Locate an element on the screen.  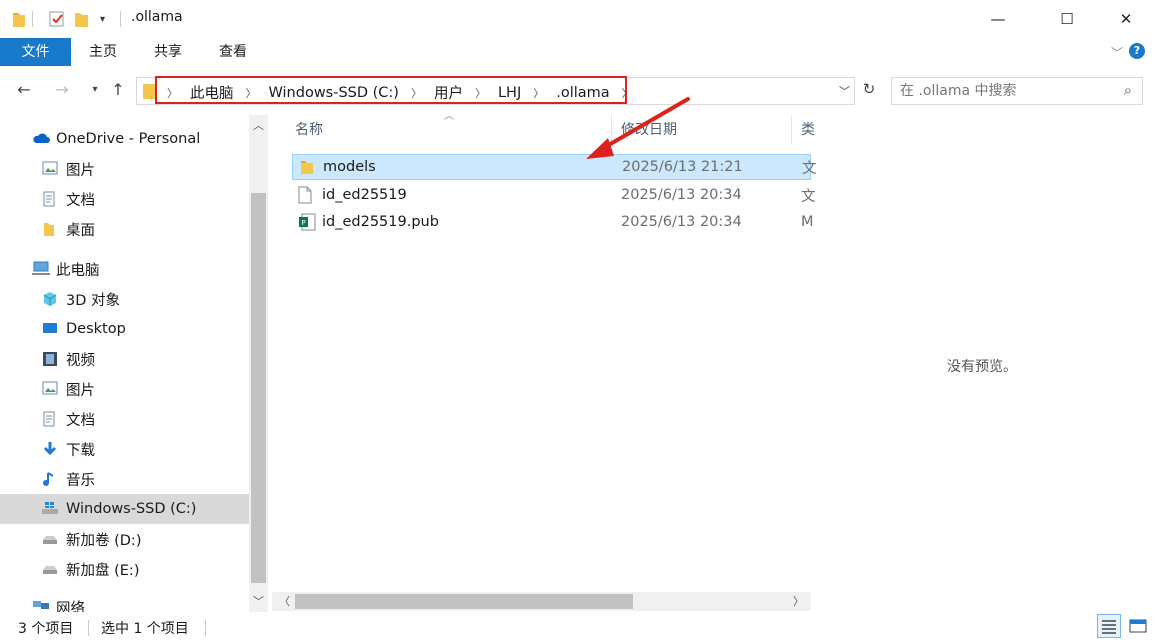
refresh-button: ↻ is located at coordinates (869, 91).